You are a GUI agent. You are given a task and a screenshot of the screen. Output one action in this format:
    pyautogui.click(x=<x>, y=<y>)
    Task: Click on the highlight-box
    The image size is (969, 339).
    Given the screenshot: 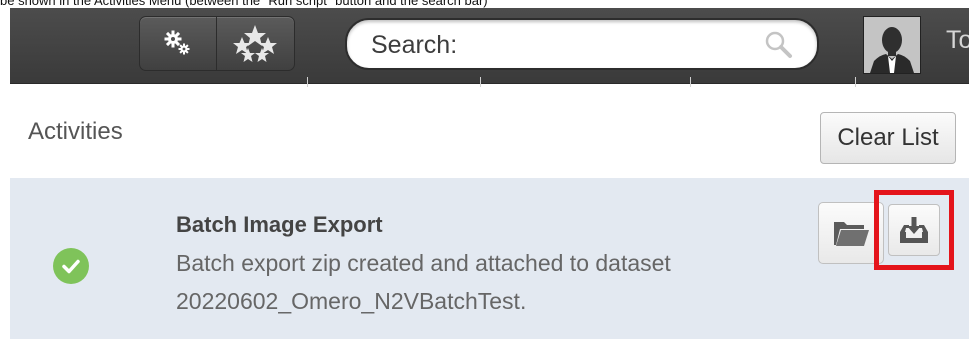 What is the action you would take?
    pyautogui.click(x=914, y=230)
    